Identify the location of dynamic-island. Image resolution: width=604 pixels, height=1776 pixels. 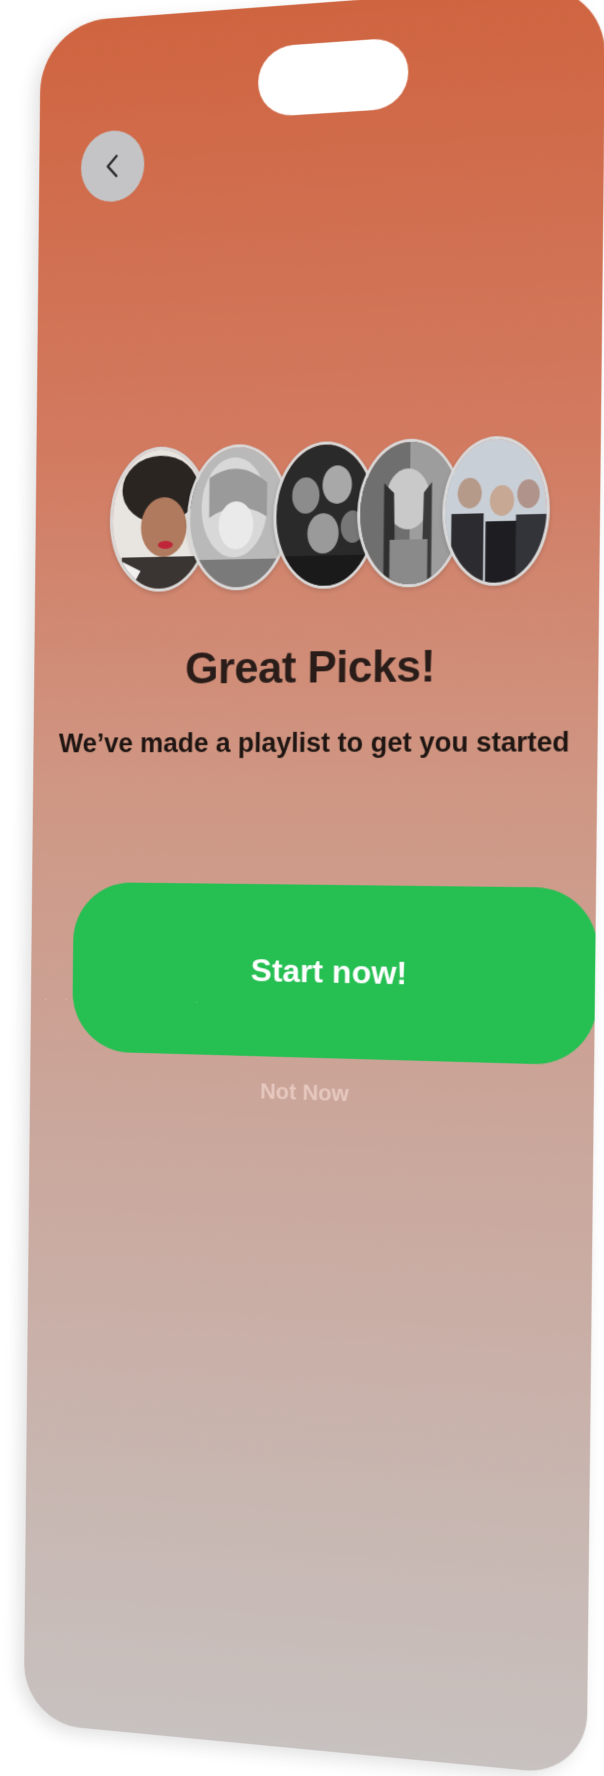
(333, 77).